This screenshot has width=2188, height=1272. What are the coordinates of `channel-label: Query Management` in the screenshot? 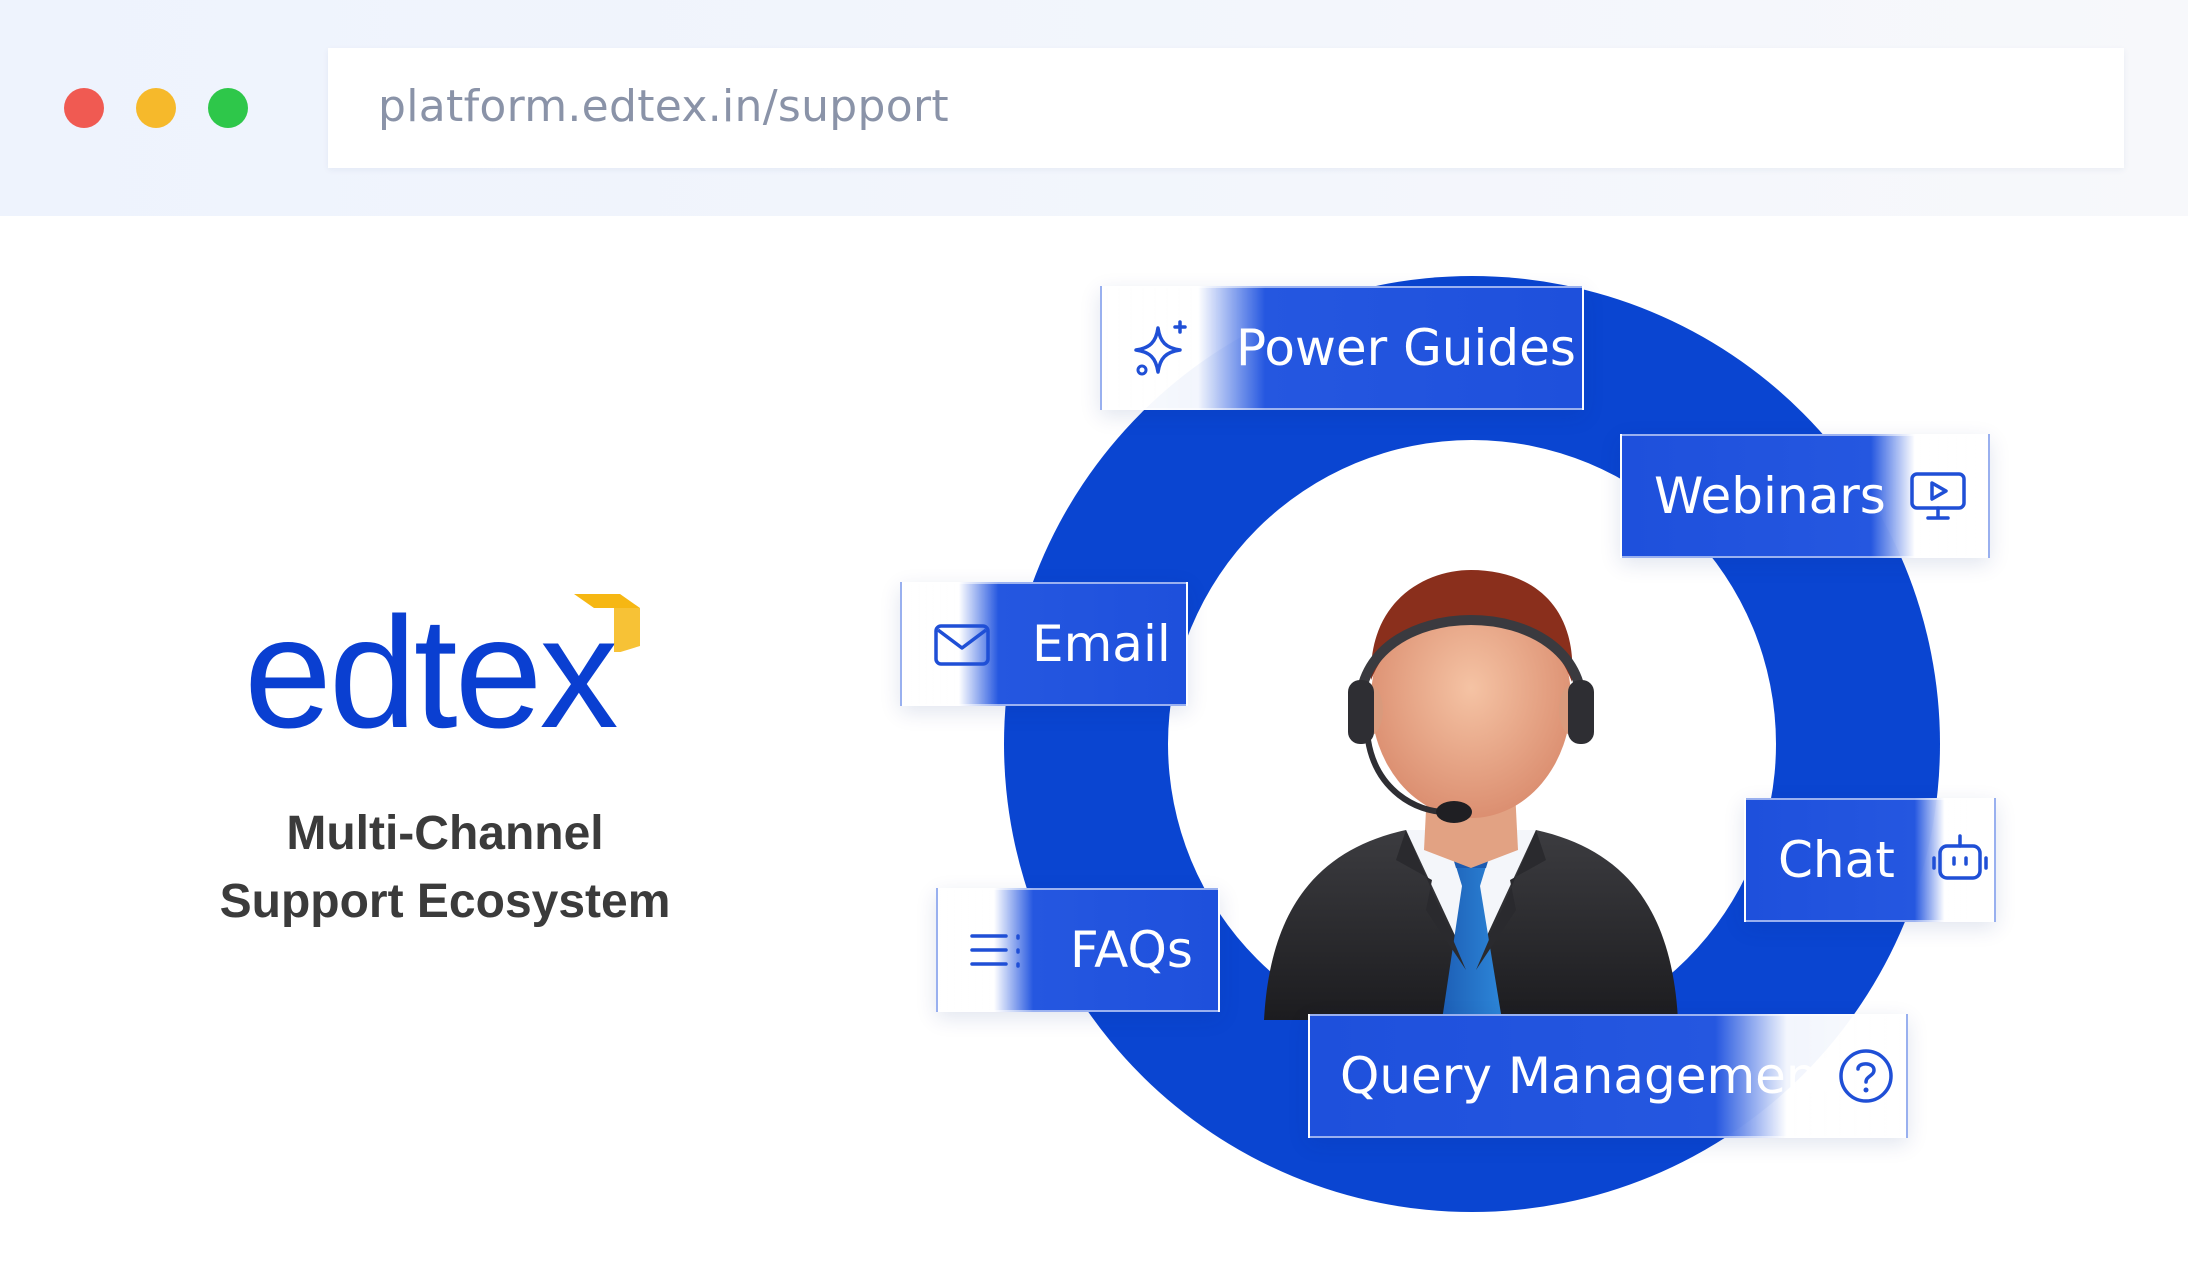 It's located at (1589, 1076).